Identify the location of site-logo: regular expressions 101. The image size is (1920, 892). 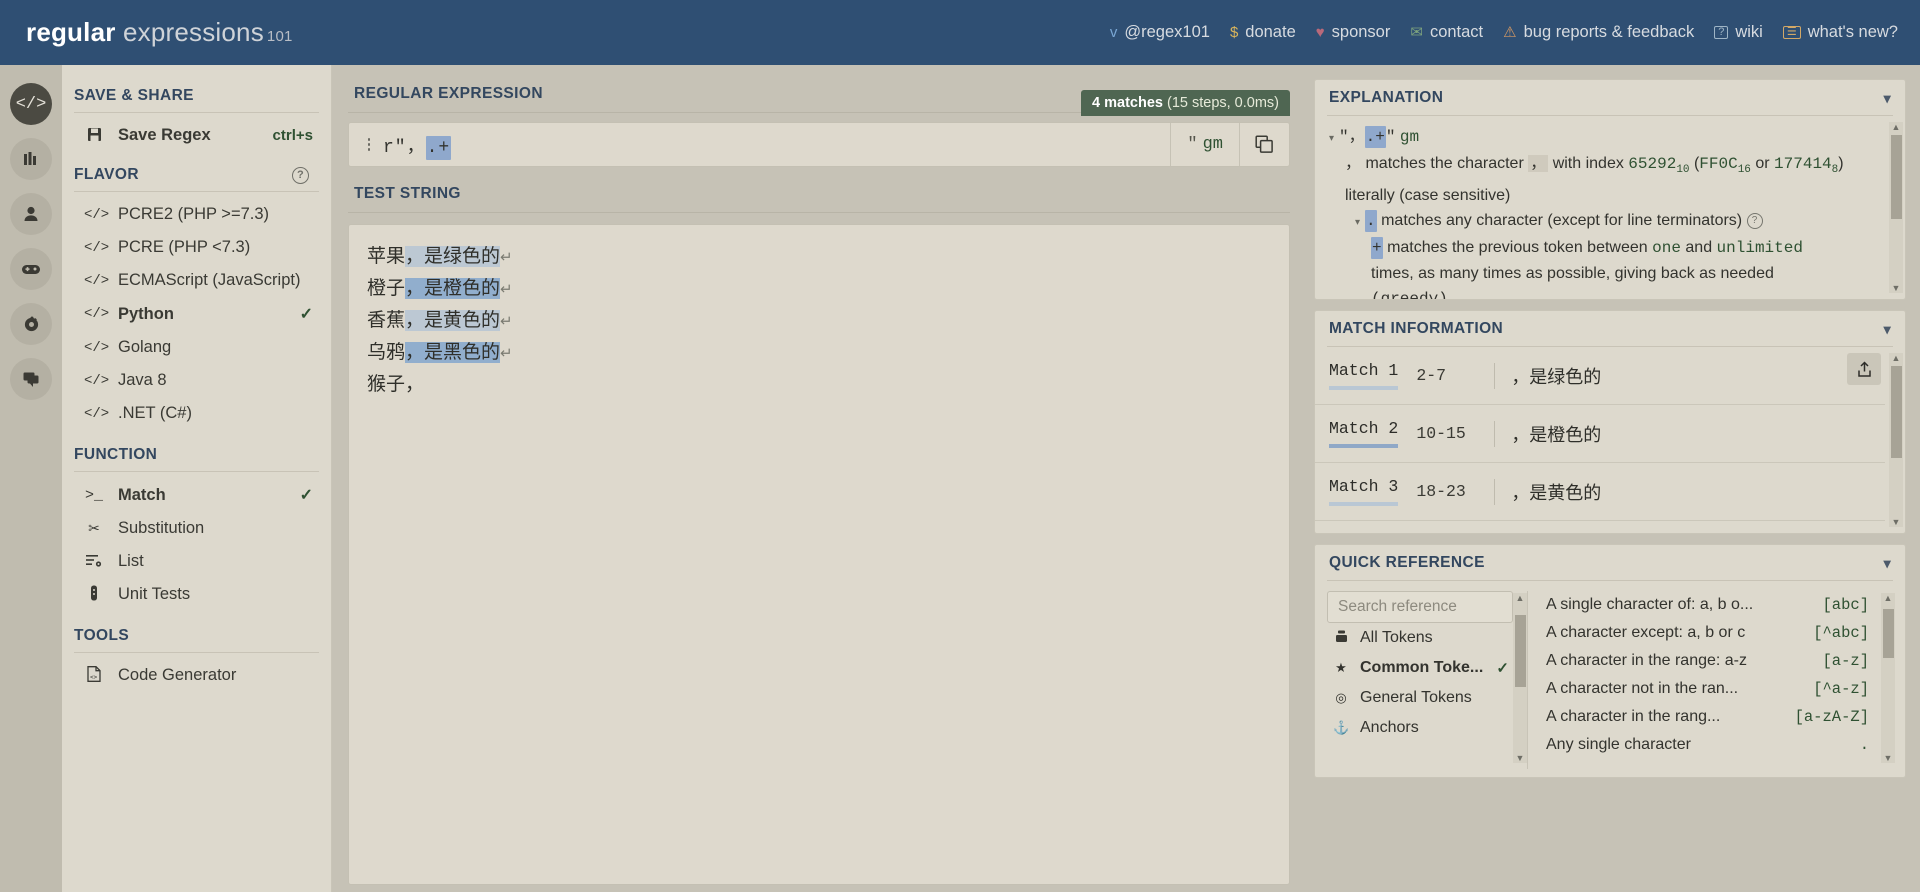
(159, 32).